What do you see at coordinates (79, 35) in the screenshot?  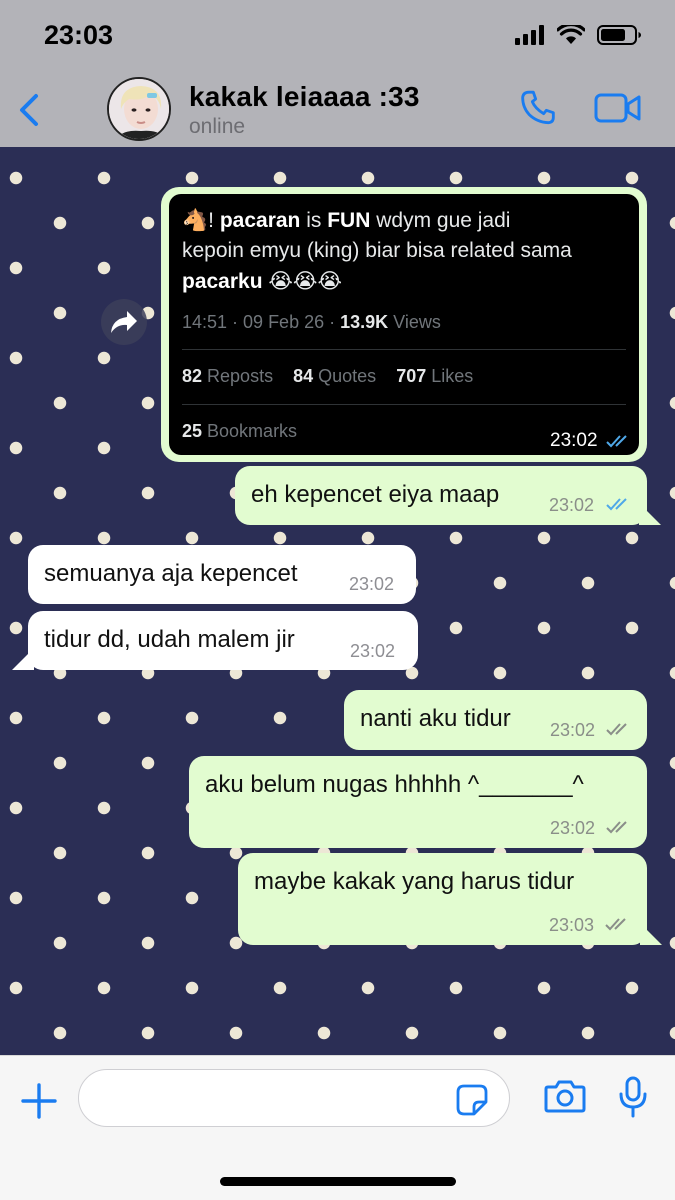 I see `status-time: 23:03` at bounding box center [79, 35].